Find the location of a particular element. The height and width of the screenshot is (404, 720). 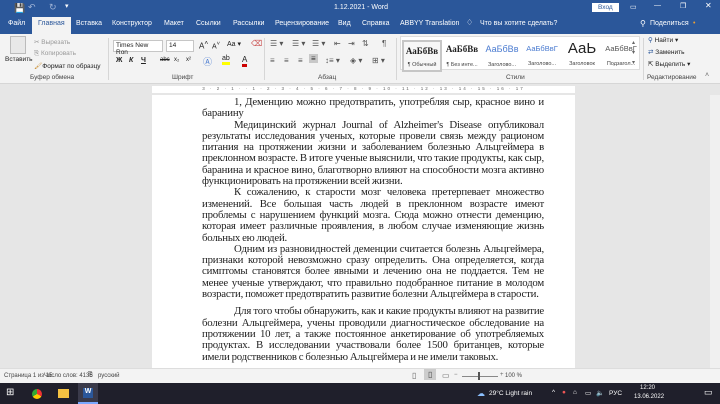

clock-time: 12:20 is located at coordinates (647, 388).